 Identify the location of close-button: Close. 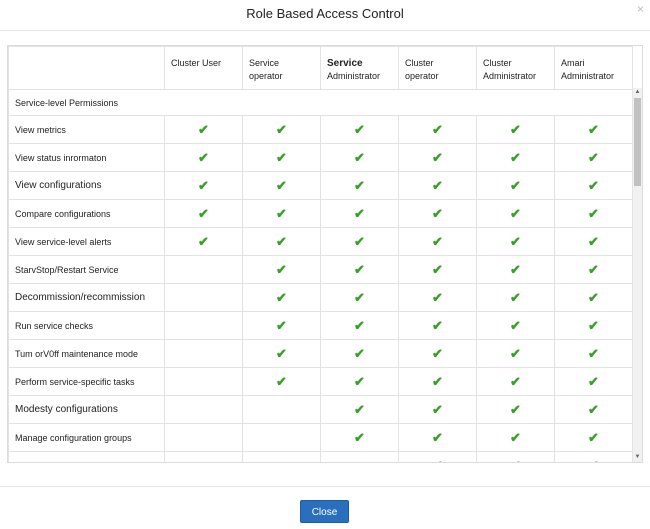
(324, 511).